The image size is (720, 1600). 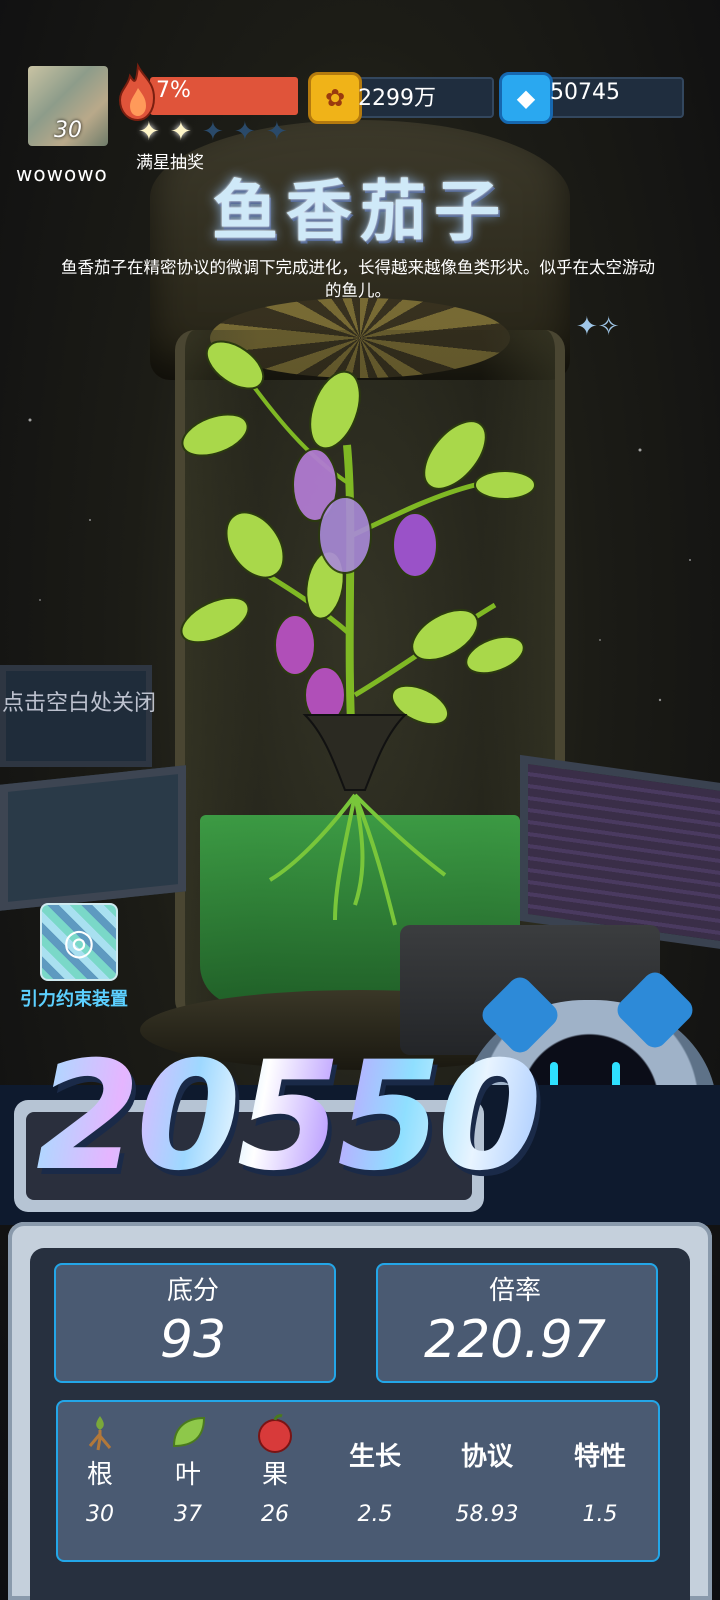 I want to click on player-level: 30, so click(x=68, y=130).